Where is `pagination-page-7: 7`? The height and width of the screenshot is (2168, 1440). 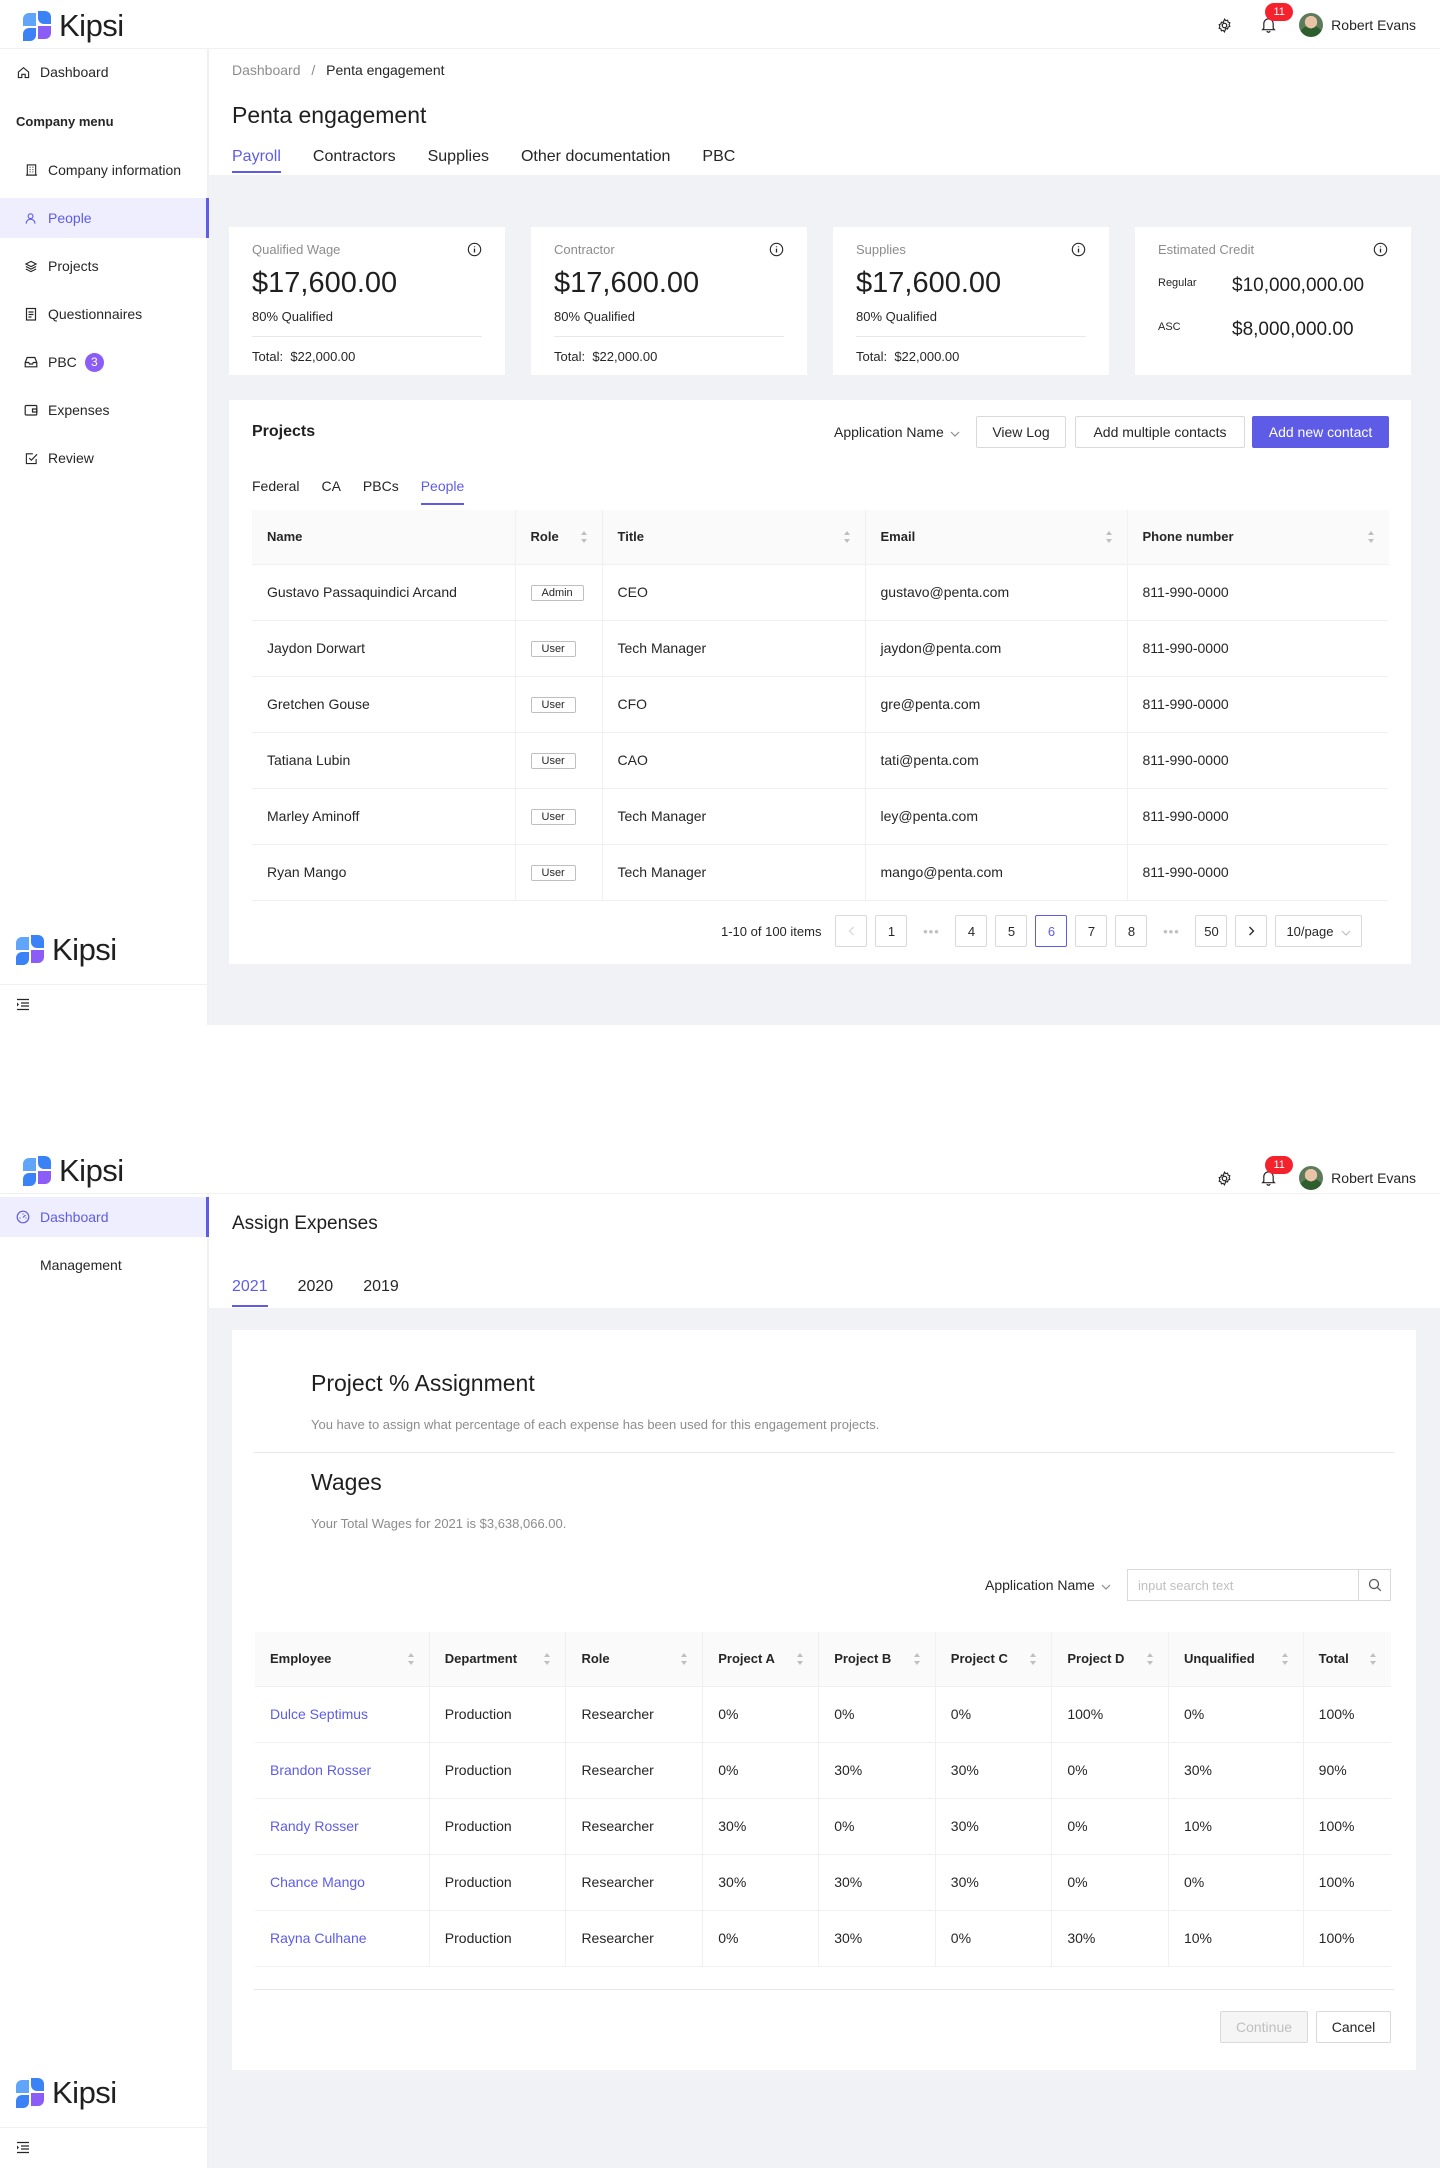 pagination-page-7: 7 is located at coordinates (1091, 931).